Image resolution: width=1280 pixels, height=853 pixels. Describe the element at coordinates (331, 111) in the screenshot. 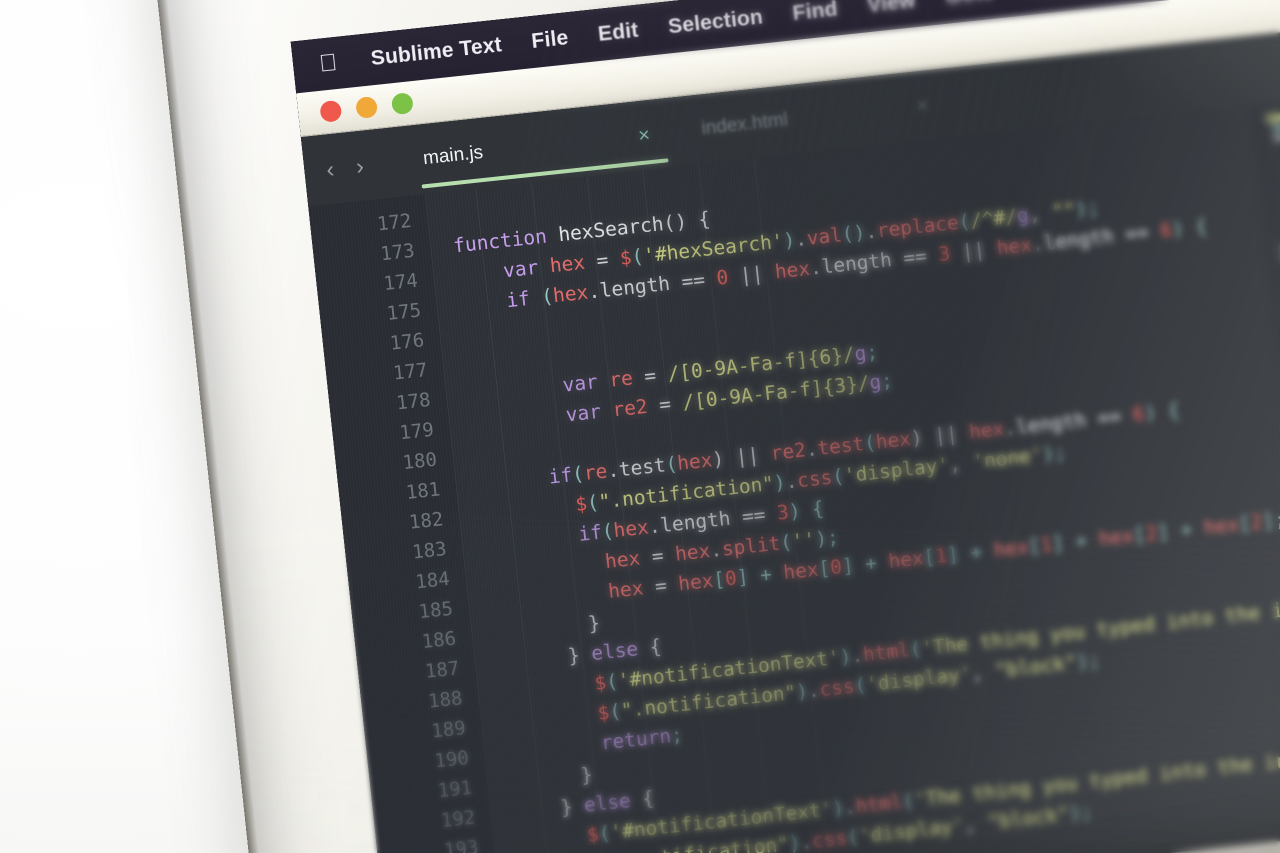

I see `close-window-button` at that location.